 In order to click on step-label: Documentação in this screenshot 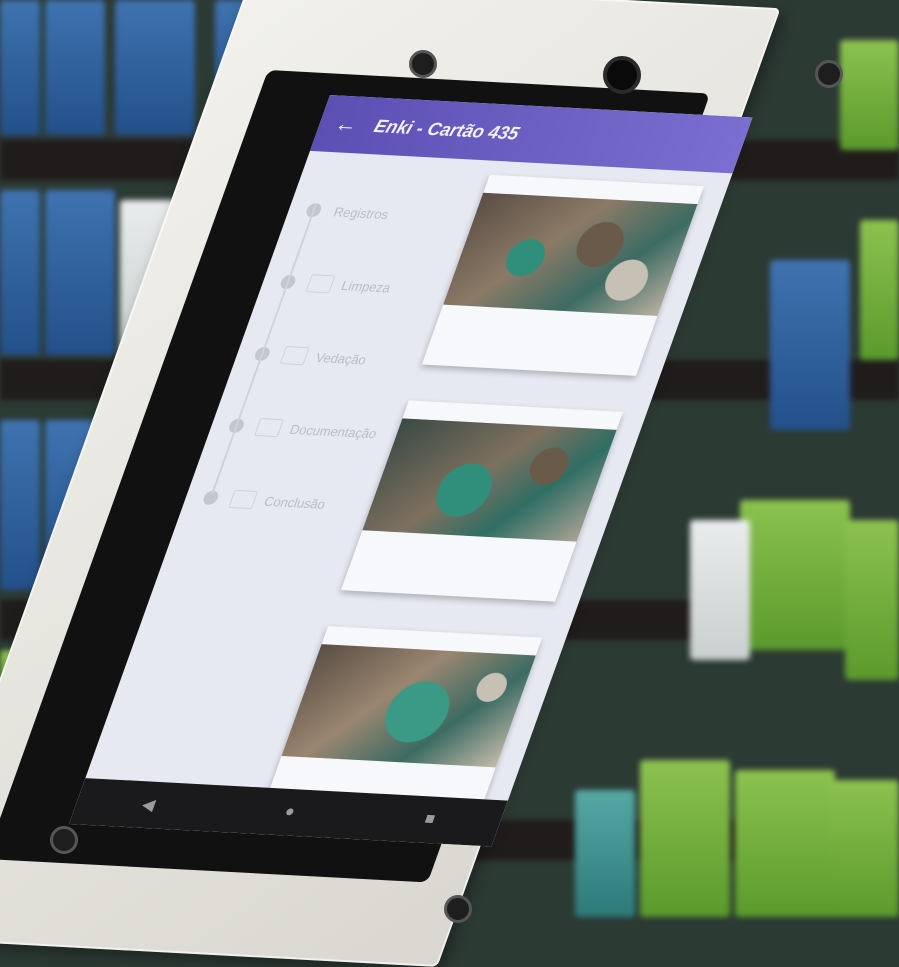, I will do `click(333, 431)`.